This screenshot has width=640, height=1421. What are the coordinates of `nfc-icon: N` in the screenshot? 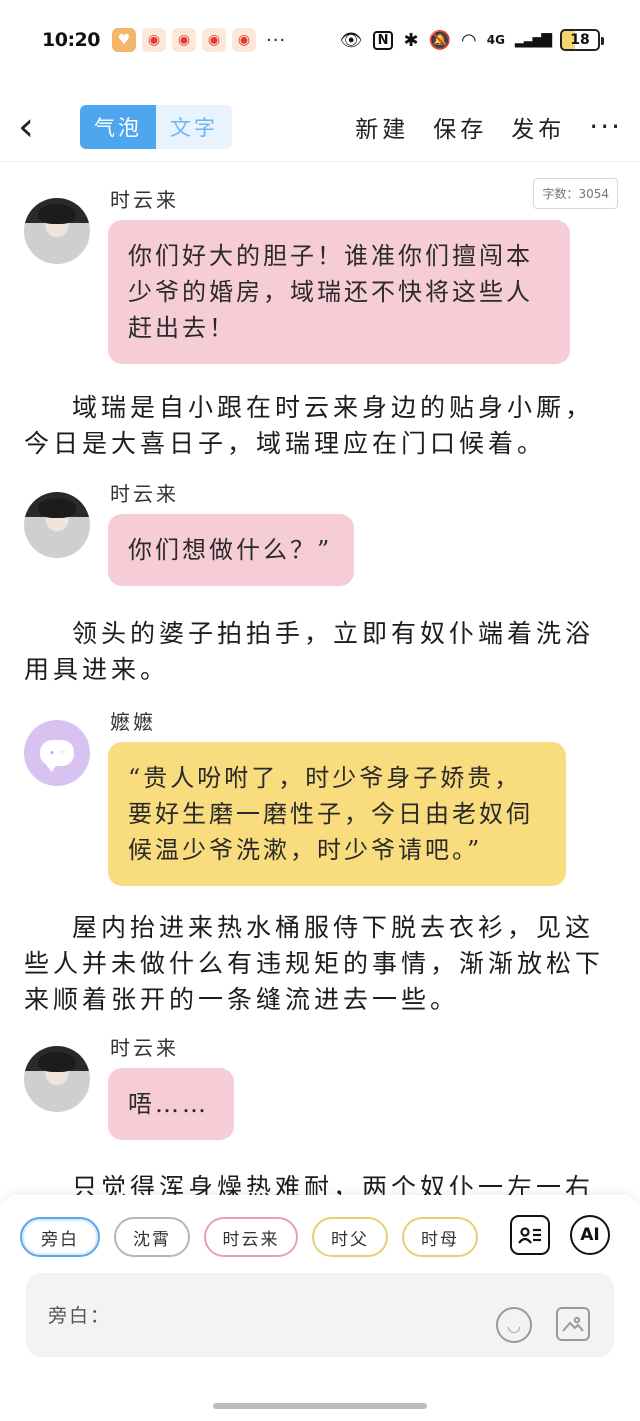 It's located at (383, 40).